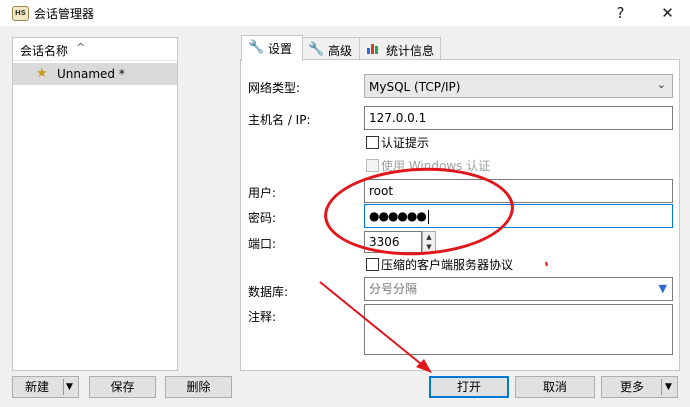 The width and height of the screenshot is (690, 407). I want to click on wrench-icon: 🔧, so click(256, 47).